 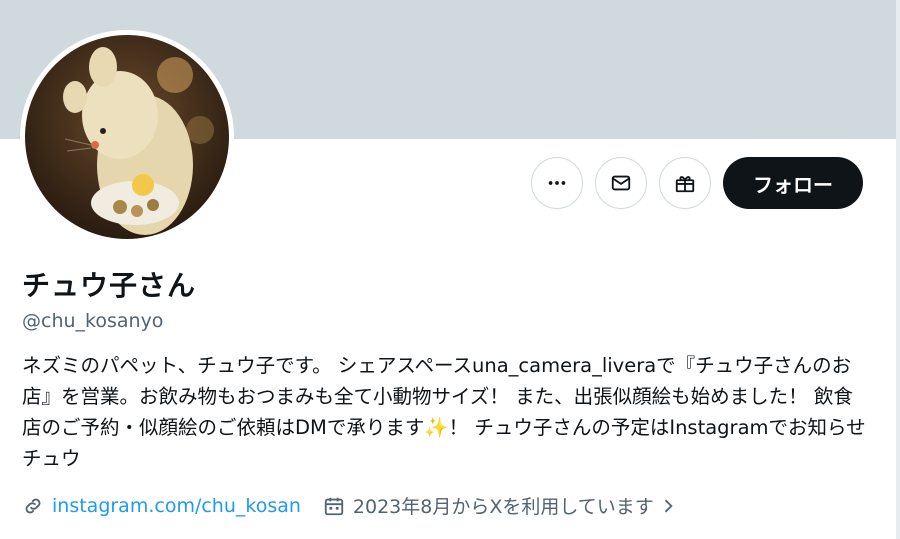 What do you see at coordinates (334, 506) in the screenshot?
I see `calendar-icon` at bounding box center [334, 506].